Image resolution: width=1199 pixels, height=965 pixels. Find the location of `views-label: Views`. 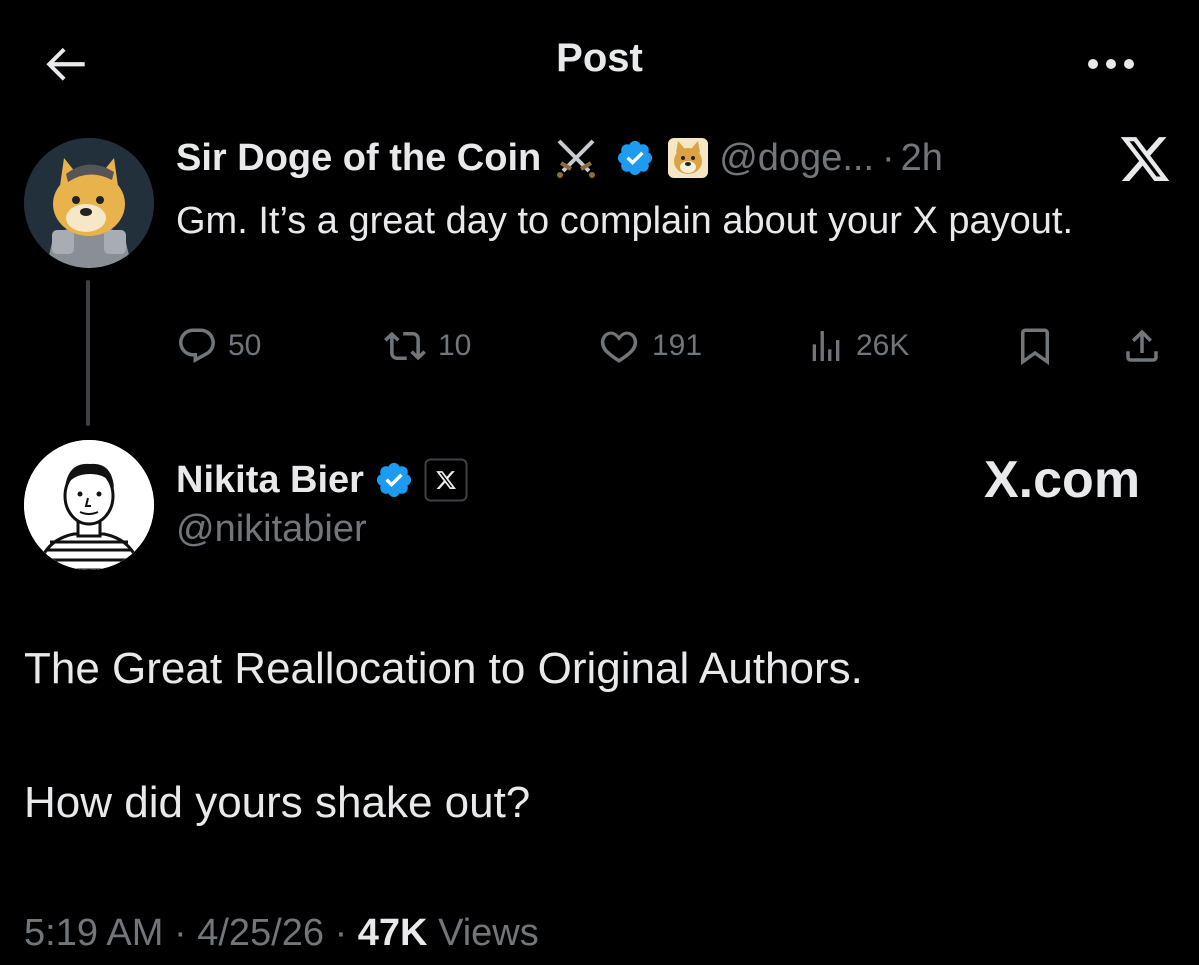

views-label: Views is located at coordinates (488, 933).